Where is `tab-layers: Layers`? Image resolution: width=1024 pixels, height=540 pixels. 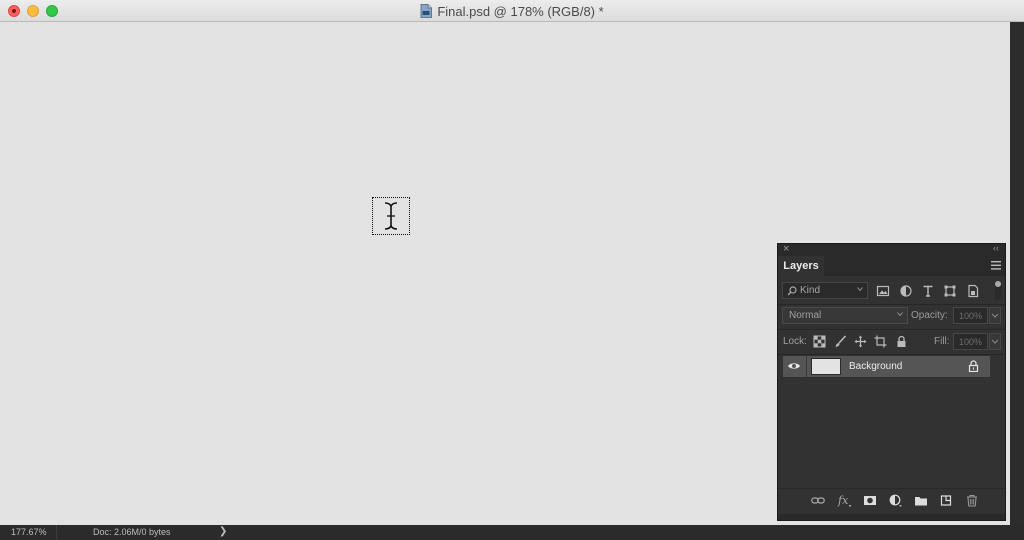 tab-layers: Layers is located at coordinates (801, 266).